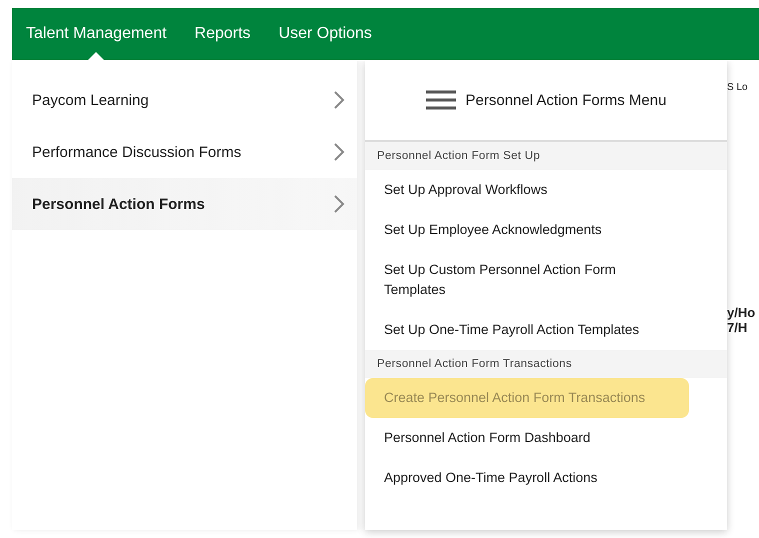  I want to click on section-heading: Personnel Action Form Transactions, so click(546, 364).